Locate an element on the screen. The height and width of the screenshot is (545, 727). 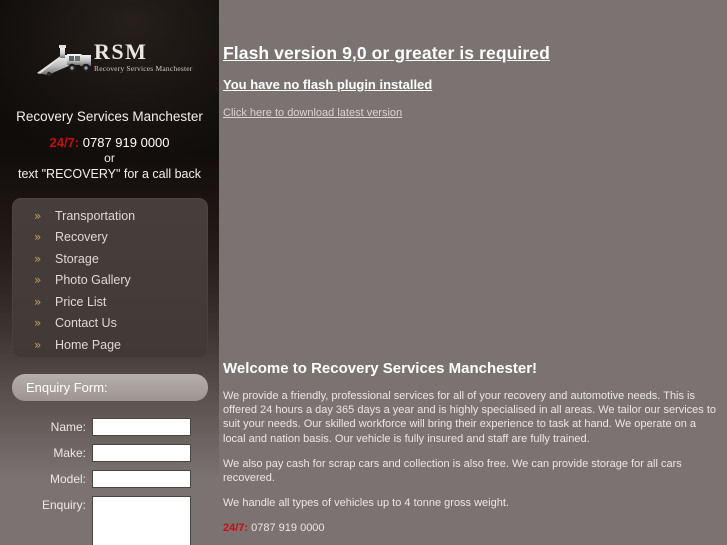
sidebar-item-contact-us: » Contact Us is located at coordinates (110, 324).